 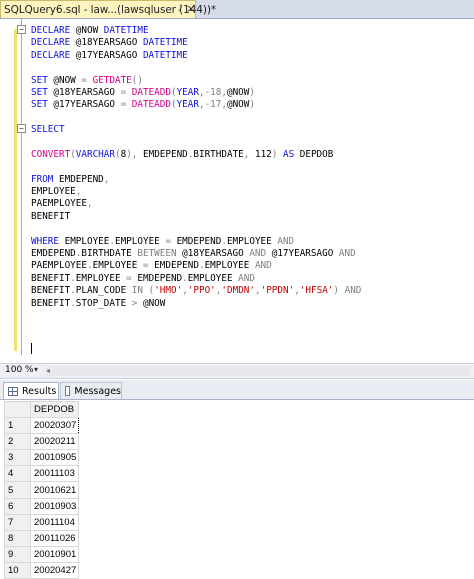 What do you see at coordinates (238, 291) in the screenshot?
I see `code-token: 'DMDN'` at bounding box center [238, 291].